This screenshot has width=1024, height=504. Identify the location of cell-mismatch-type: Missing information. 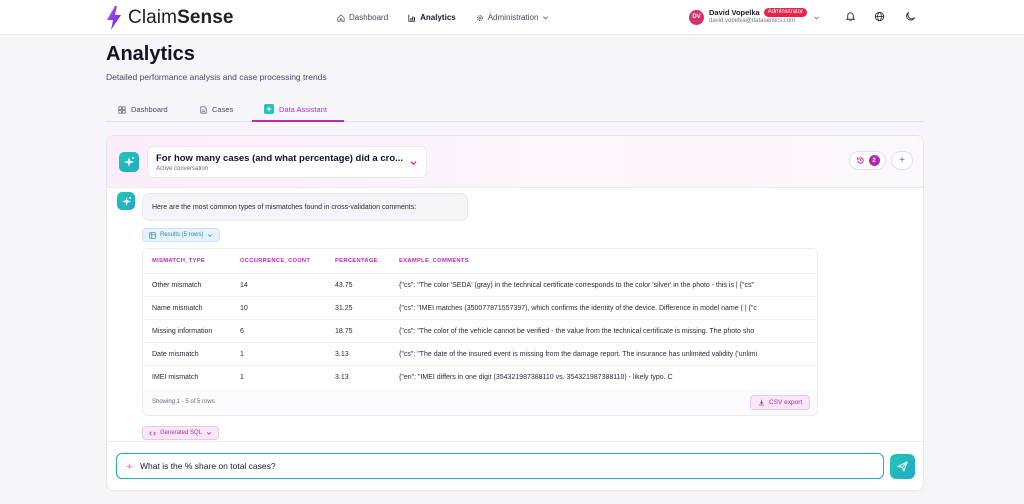
(182, 331).